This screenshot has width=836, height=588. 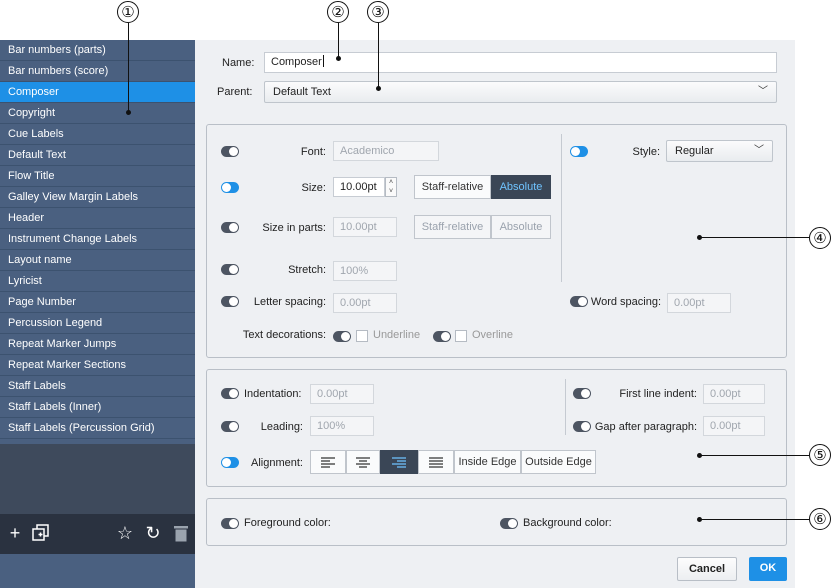 What do you see at coordinates (97, 218) in the screenshot?
I see `sidebar-item: Header` at bounding box center [97, 218].